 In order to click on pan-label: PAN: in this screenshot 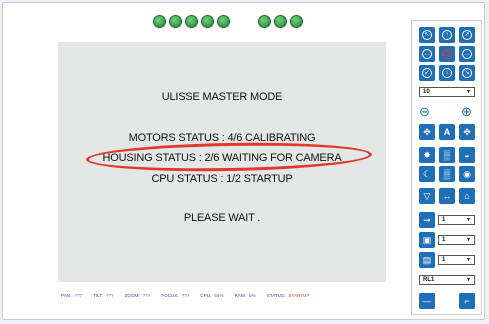, I will do `click(66, 295)`.